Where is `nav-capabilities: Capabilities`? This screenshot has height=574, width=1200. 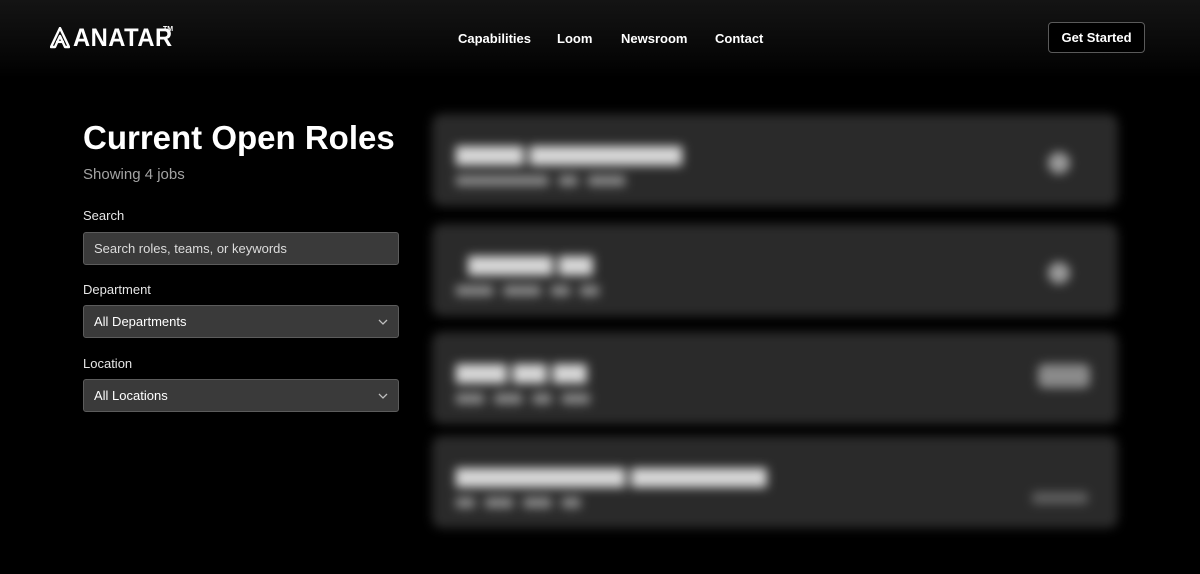
nav-capabilities: Capabilities is located at coordinates (494, 39).